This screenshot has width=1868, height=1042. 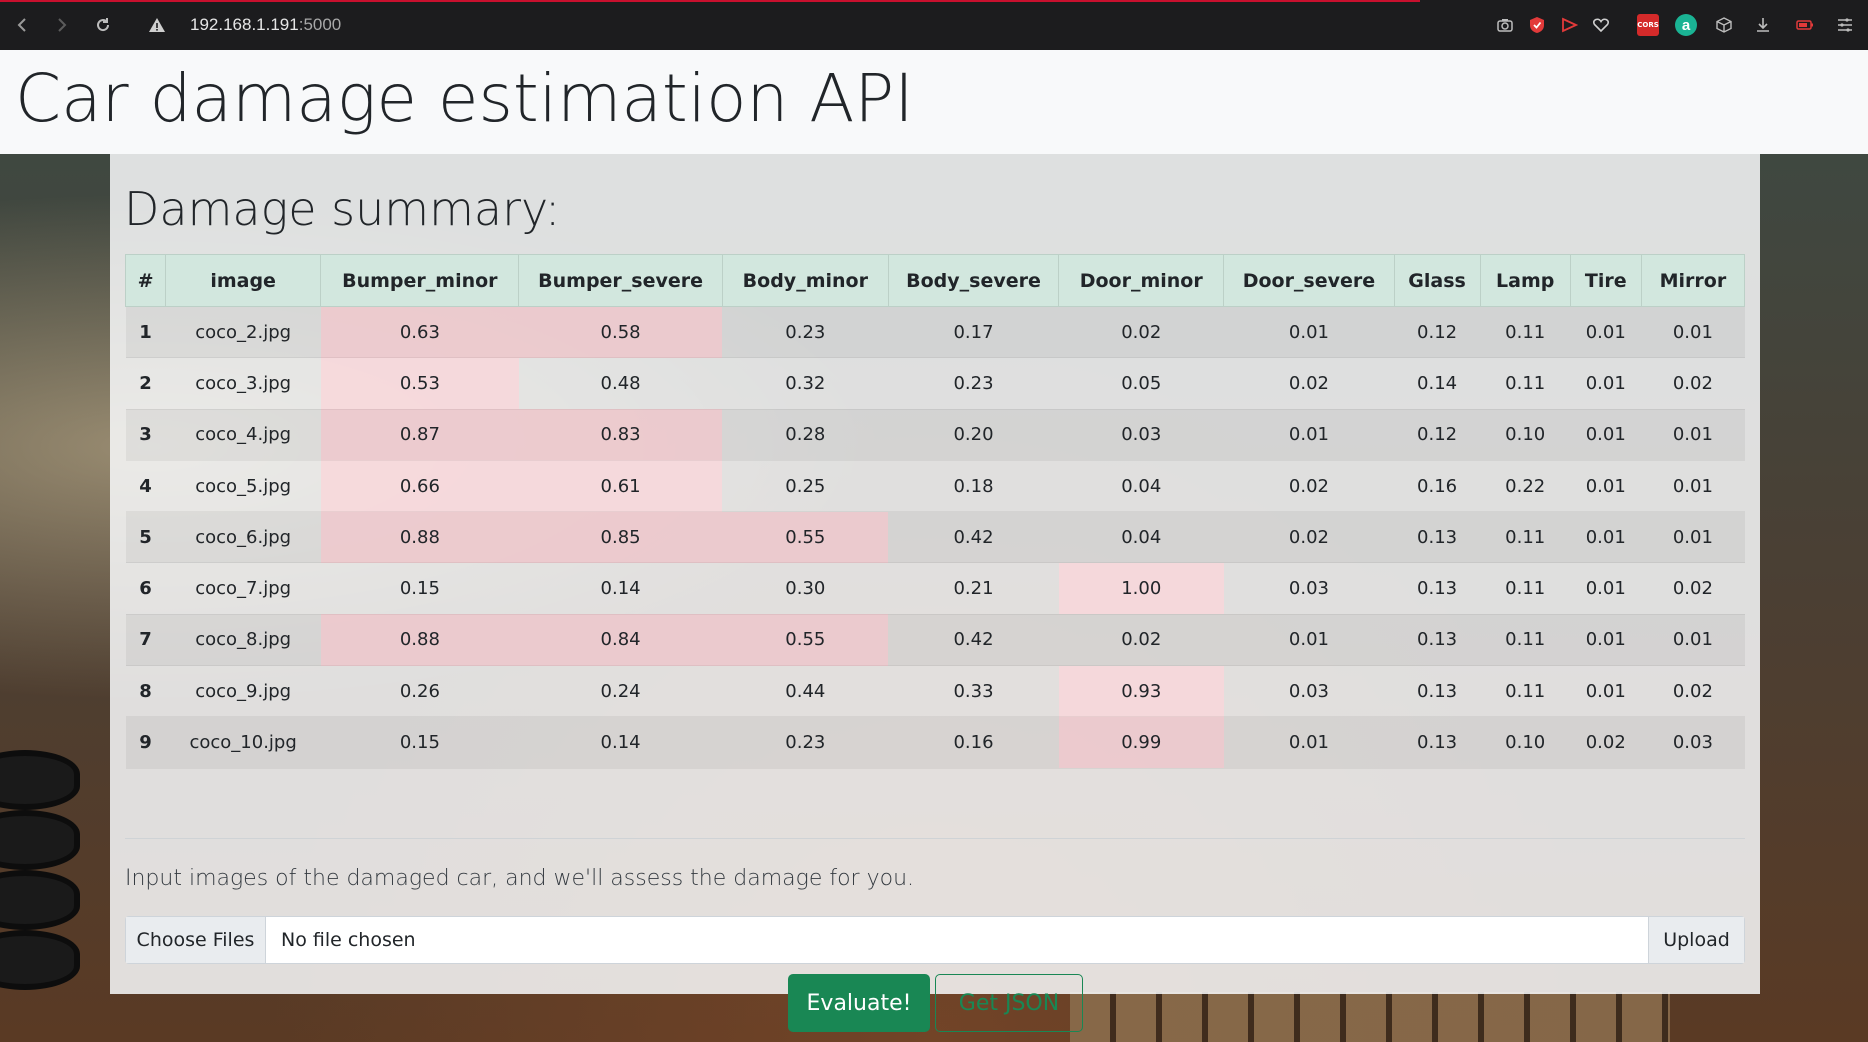 I want to click on score-cell: 0.55, so click(x=805, y=537).